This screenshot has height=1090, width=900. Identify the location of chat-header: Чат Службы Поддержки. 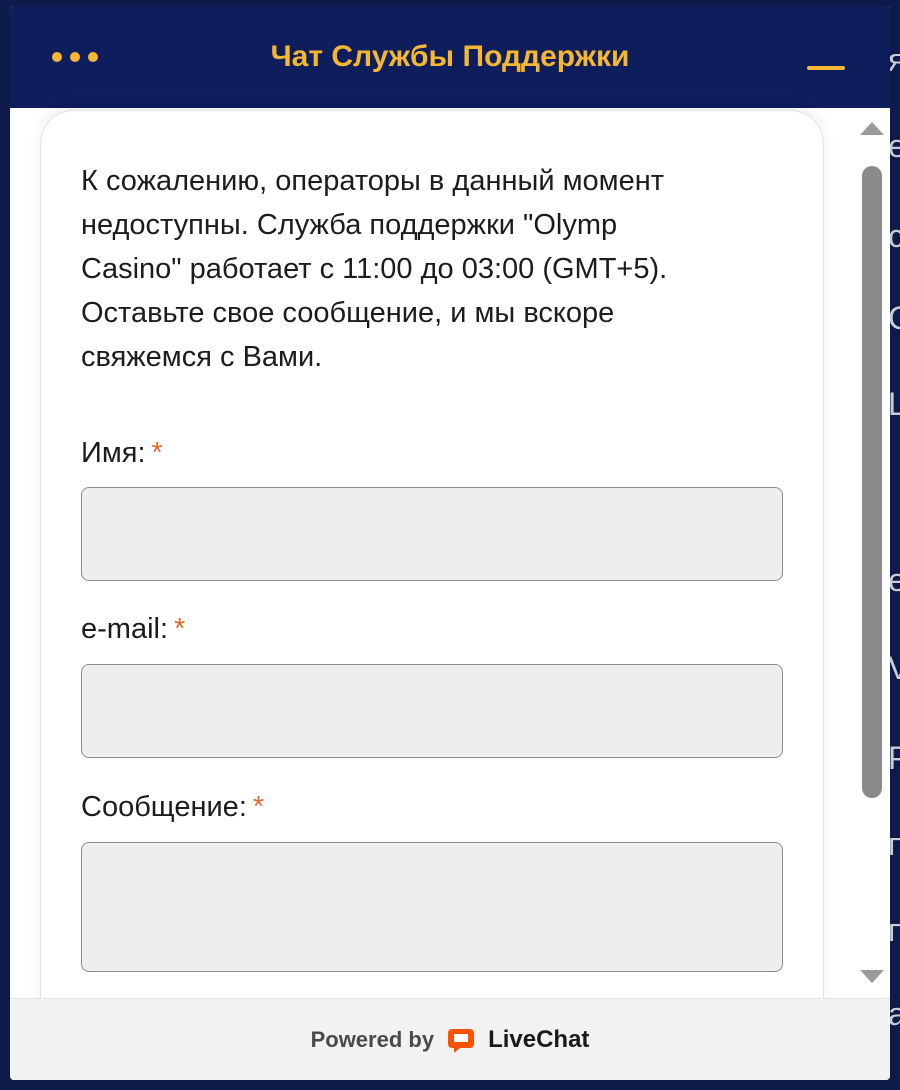
(450, 57).